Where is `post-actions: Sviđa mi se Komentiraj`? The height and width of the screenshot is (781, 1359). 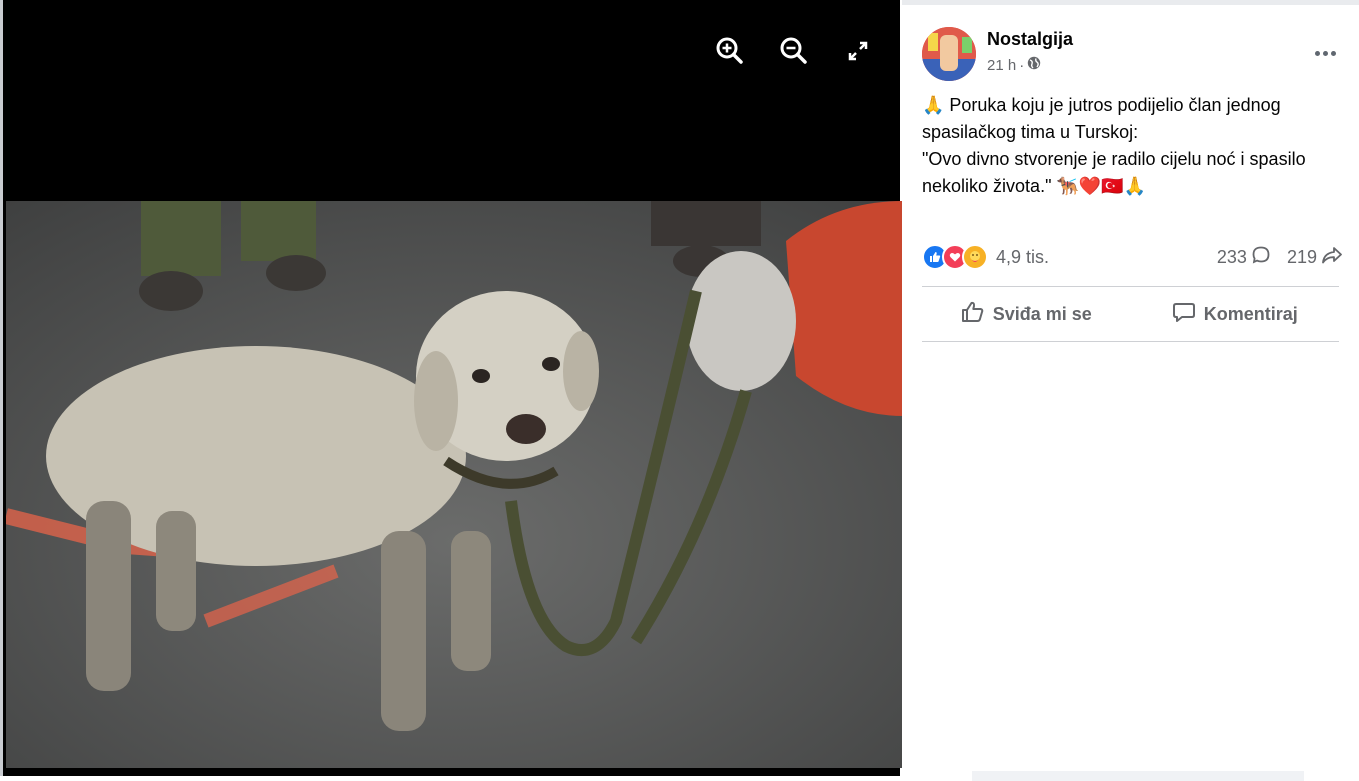 post-actions: Sviđa mi se Komentiraj is located at coordinates (1130, 314).